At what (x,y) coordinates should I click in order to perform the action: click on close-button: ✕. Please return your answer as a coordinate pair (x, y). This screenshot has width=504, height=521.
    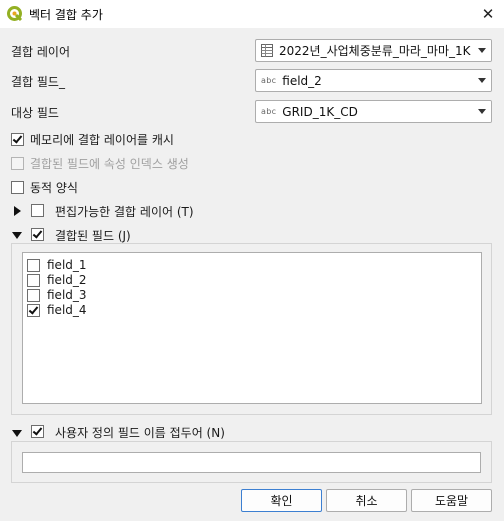
    Looking at the image, I should click on (488, 14).